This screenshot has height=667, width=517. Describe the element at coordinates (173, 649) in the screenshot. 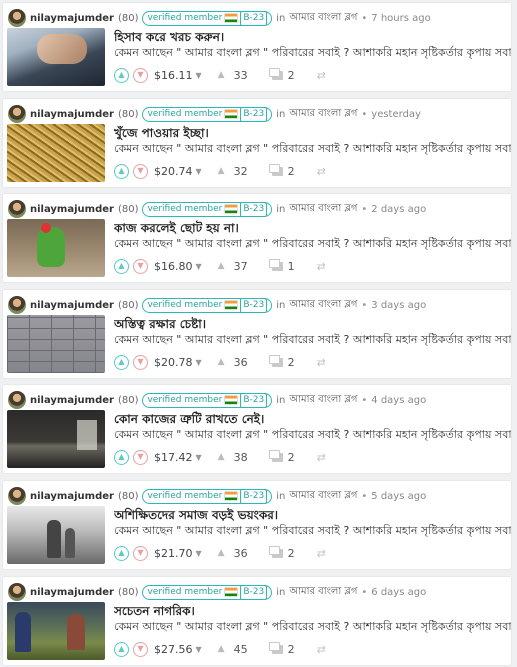

I see `payout-value: $27.56` at that location.